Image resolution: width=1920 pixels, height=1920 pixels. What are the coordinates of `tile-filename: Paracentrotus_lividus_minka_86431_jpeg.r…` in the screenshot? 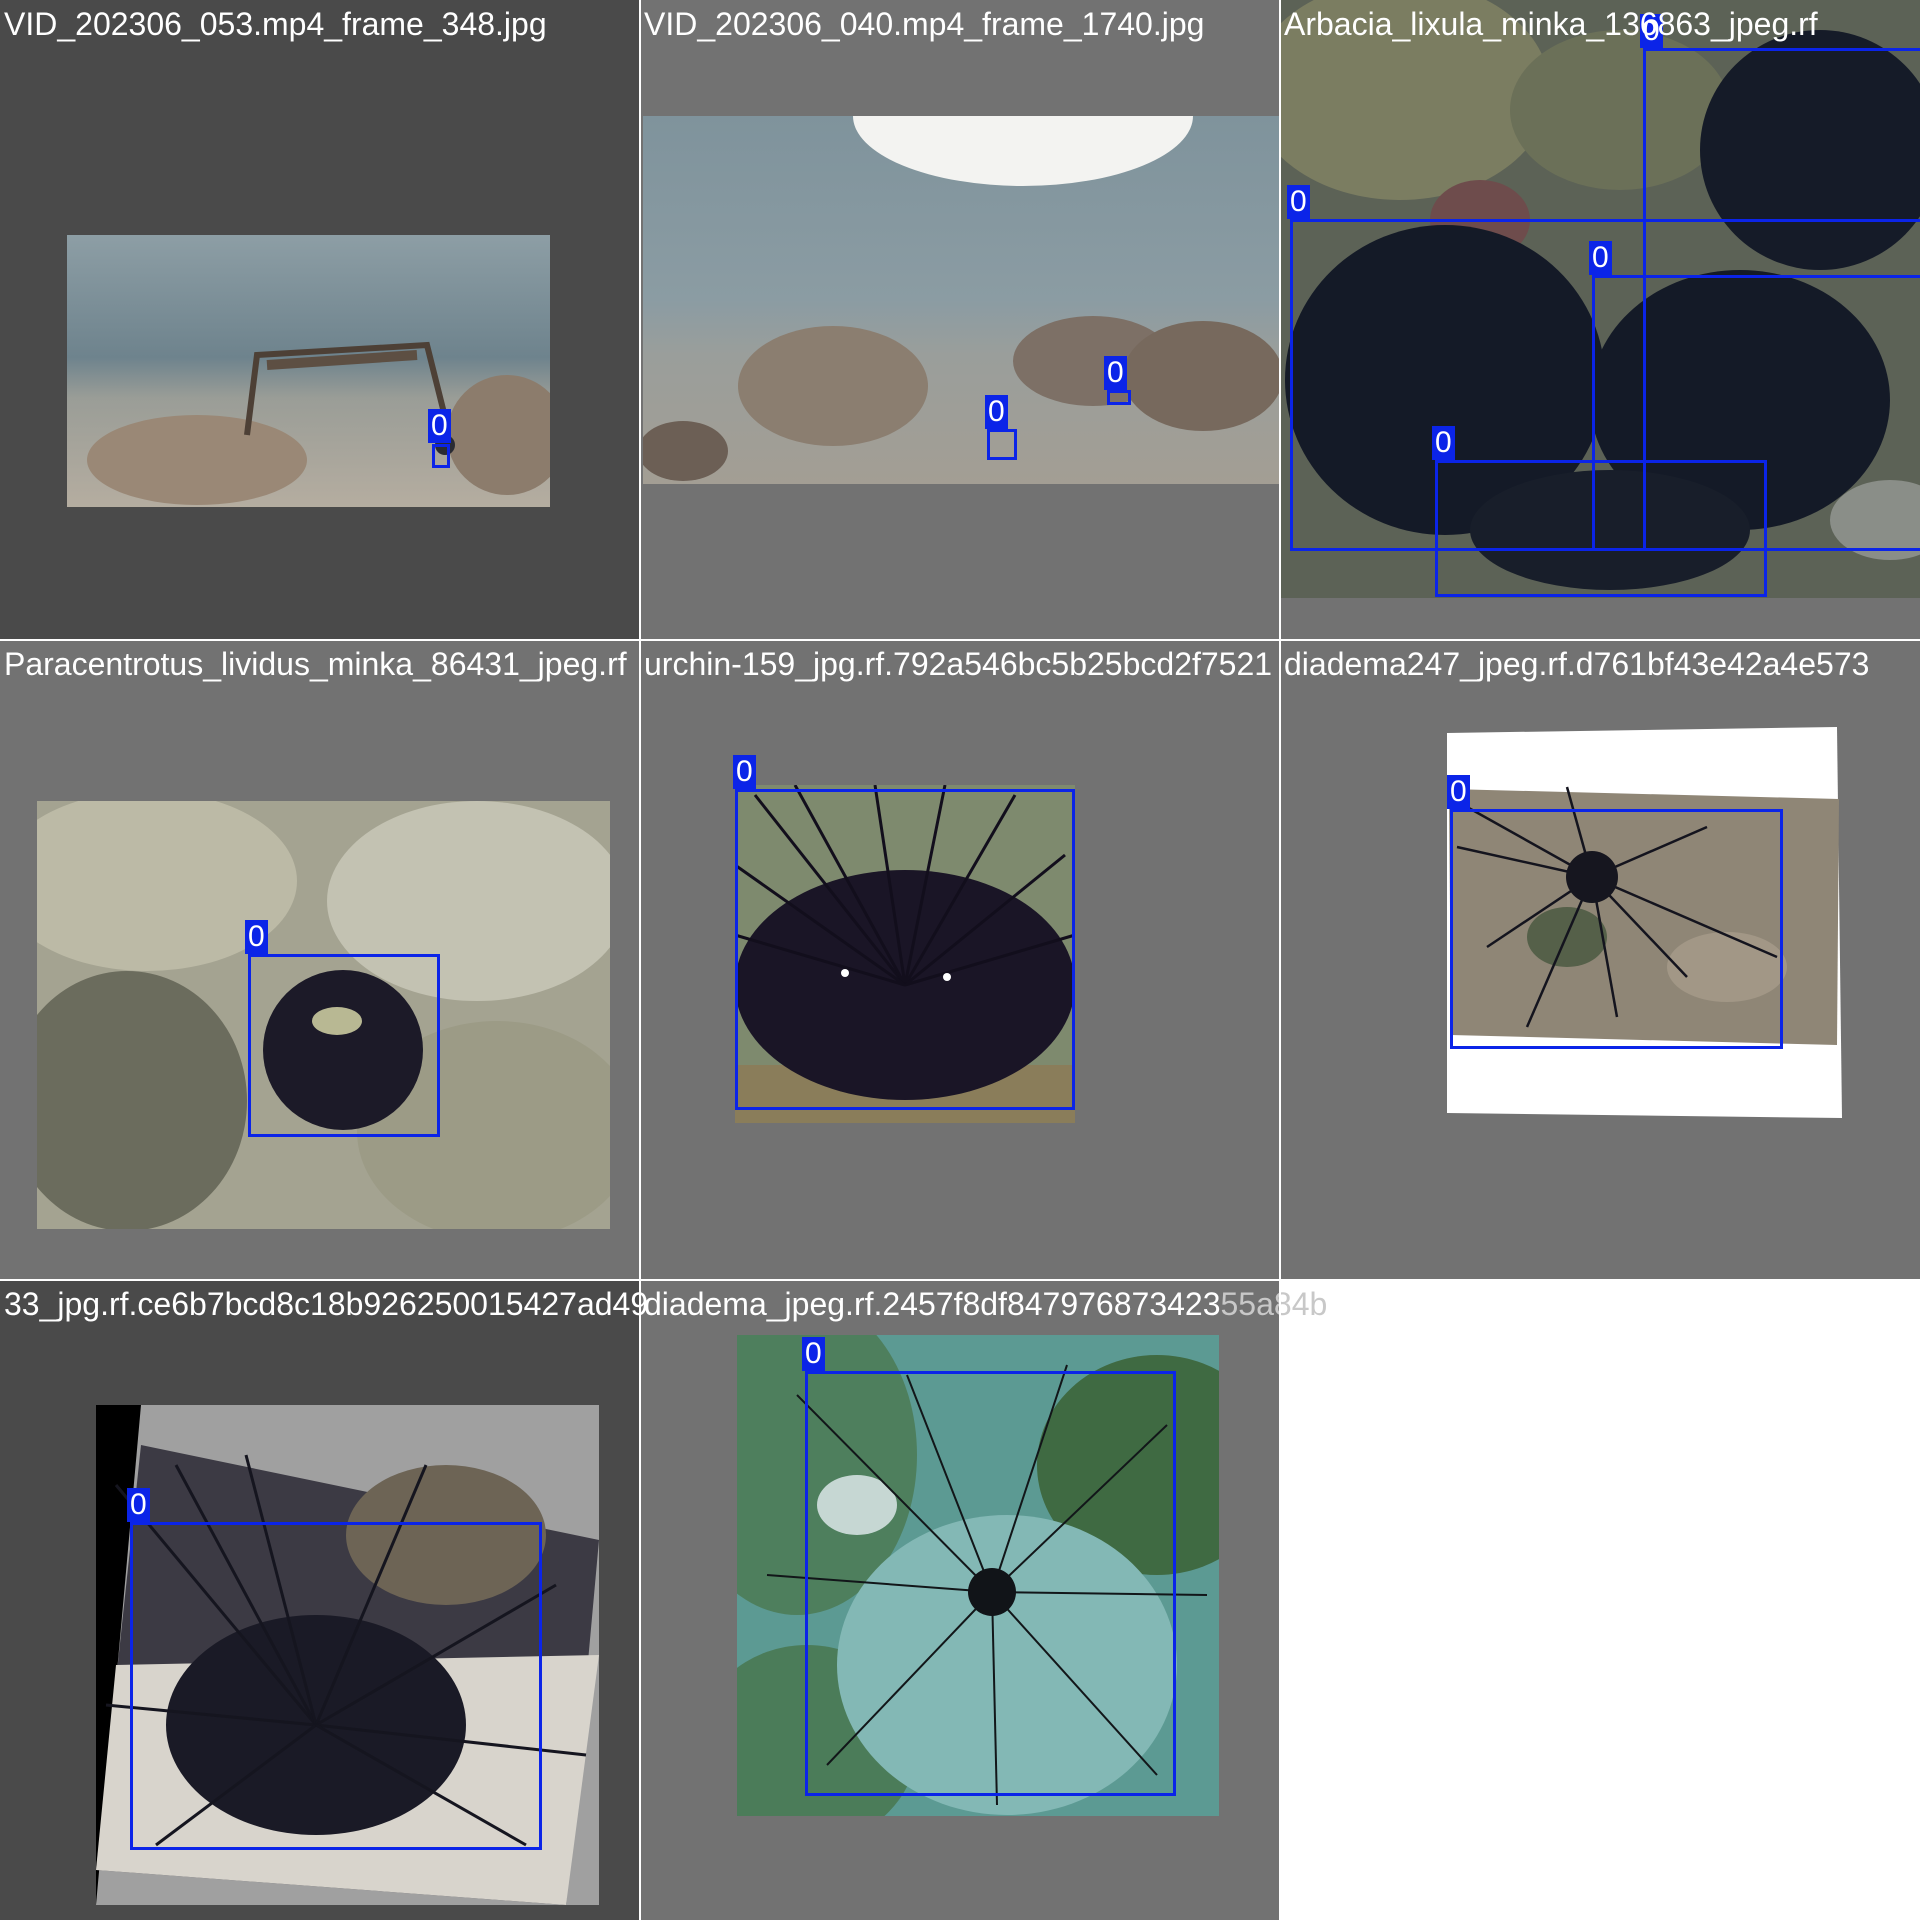 It's located at (315, 664).